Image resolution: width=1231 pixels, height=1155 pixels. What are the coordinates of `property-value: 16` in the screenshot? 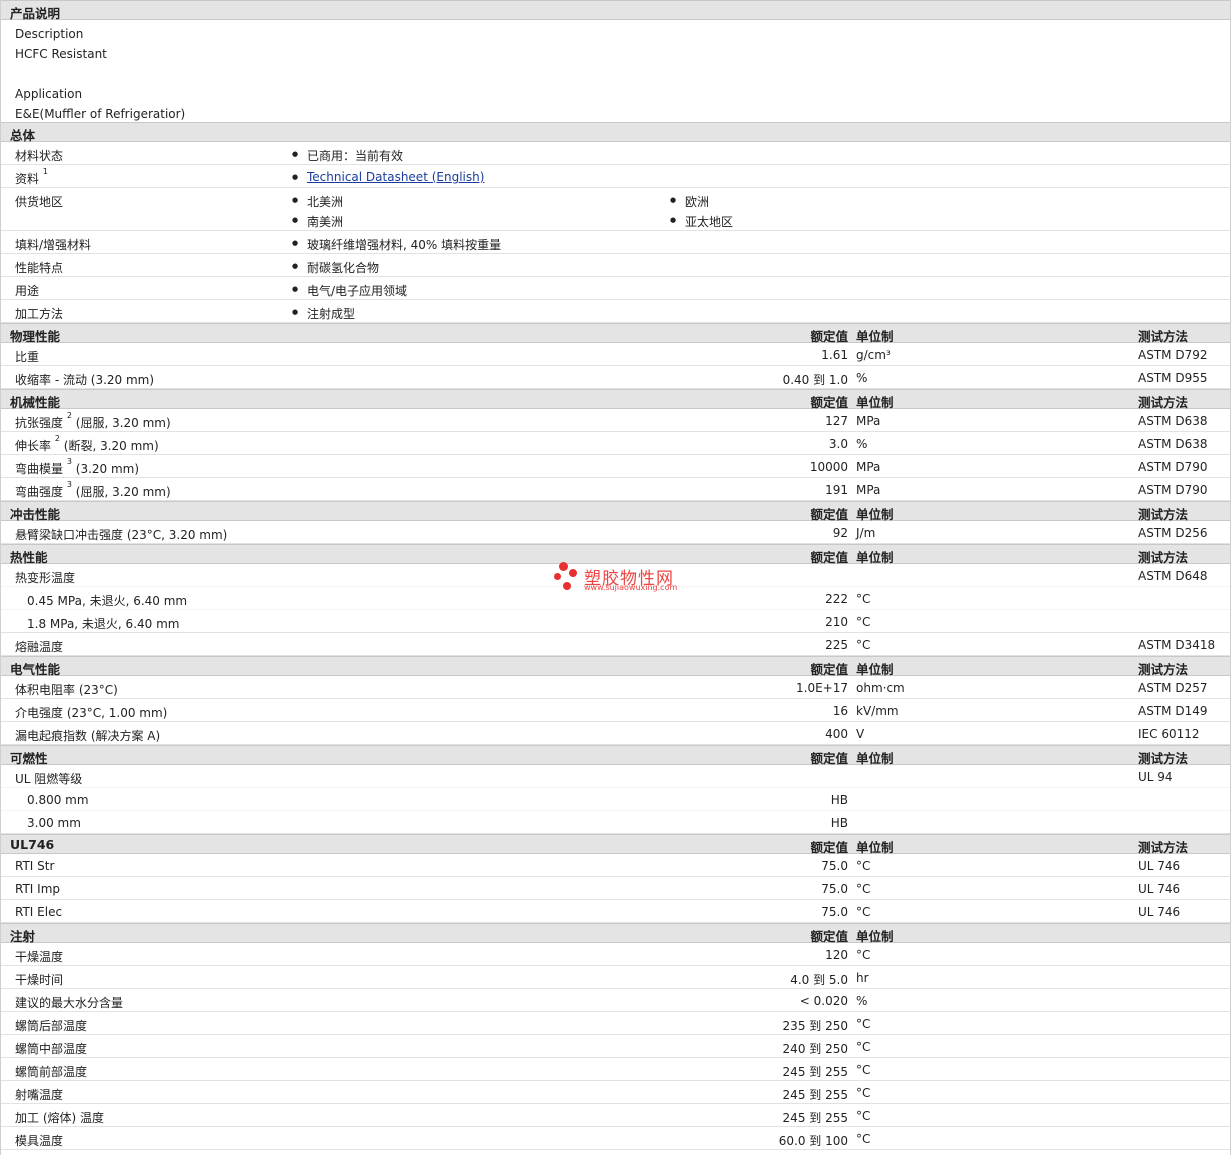 It's located at (840, 711).